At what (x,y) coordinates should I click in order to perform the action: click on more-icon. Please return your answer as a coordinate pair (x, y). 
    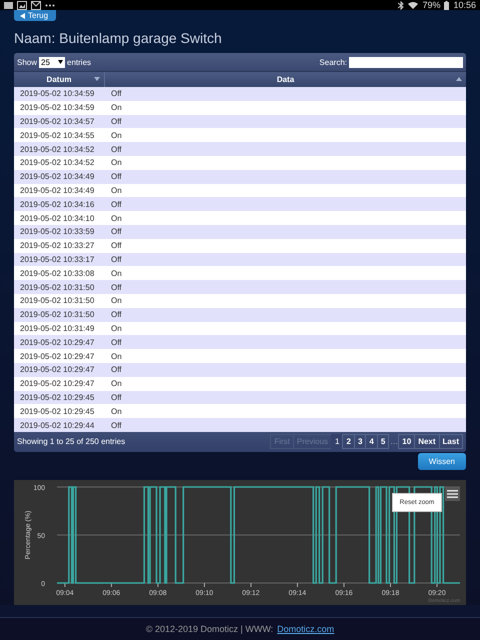
    Looking at the image, I should click on (50, 5).